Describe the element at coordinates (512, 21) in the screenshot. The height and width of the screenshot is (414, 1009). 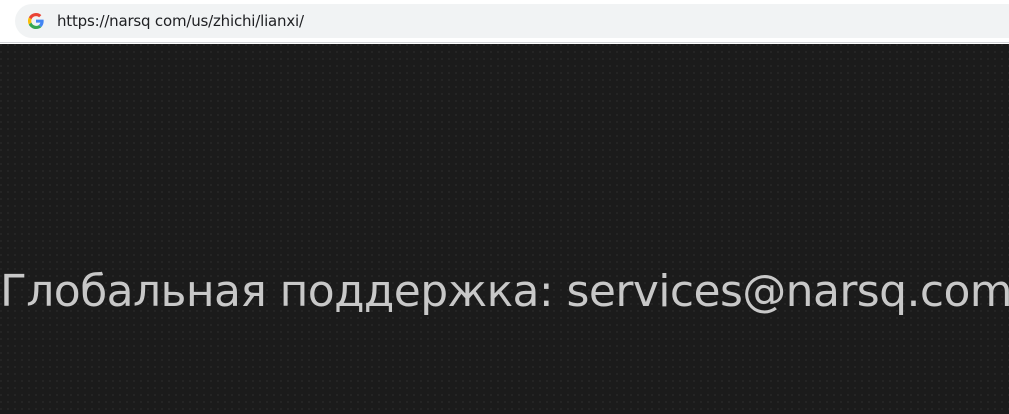
I see `address-bar: https://narsq com/us/zhichi/lianxi/` at that location.